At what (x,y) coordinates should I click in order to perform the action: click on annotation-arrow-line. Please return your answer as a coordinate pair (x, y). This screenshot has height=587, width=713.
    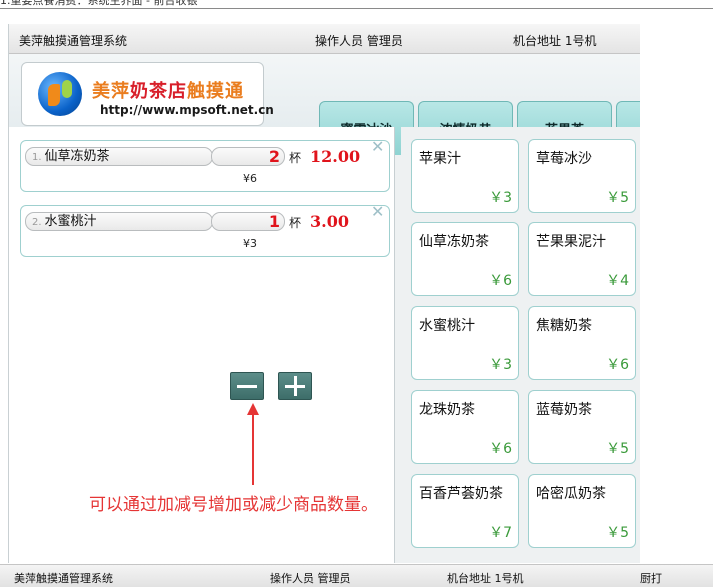
    Looking at the image, I should click on (253, 447).